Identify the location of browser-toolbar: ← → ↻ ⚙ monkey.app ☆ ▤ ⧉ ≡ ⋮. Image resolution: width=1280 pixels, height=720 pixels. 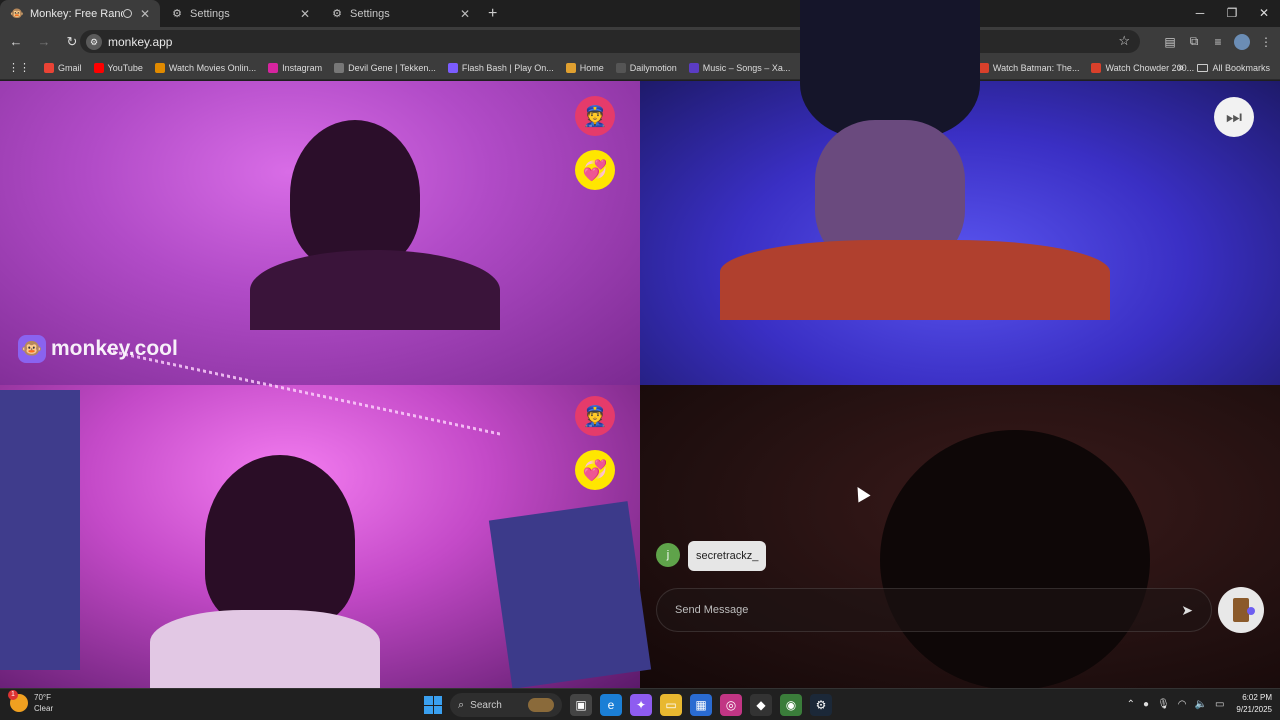
(640, 41).